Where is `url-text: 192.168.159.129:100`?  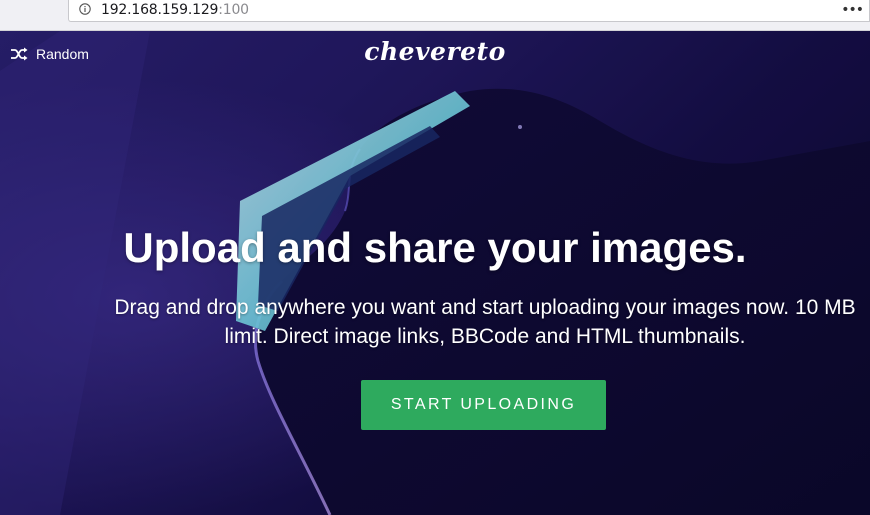
url-text: 192.168.159.129:100 is located at coordinates (175, 10).